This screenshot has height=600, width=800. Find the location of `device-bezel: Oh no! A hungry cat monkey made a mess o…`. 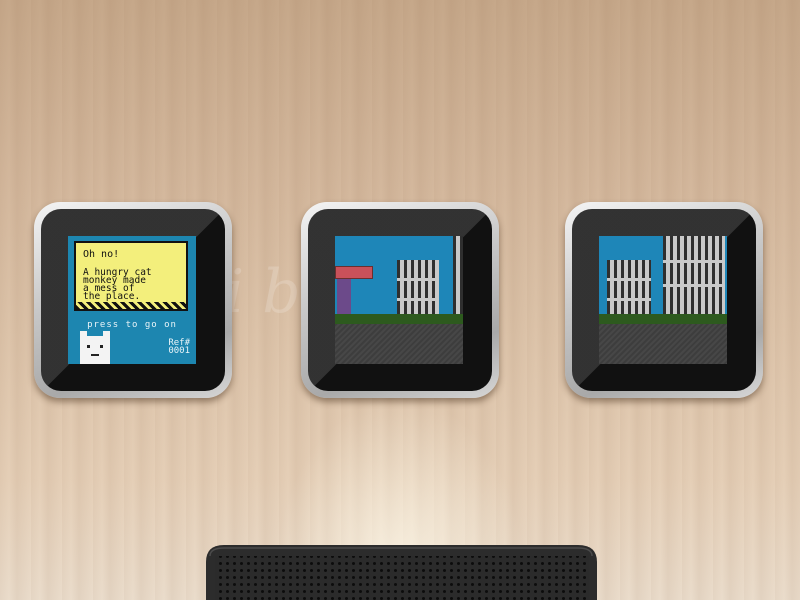

device-bezel: Oh no! A hungry cat monkey made a mess o… is located at coordinates (133, 300).